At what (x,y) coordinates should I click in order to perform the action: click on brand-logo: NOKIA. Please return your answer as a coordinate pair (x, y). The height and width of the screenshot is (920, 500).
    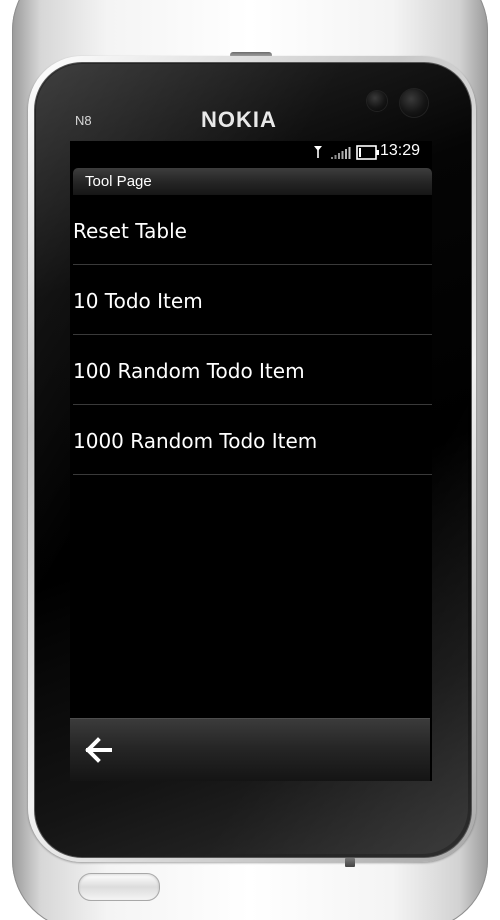
    Looking at the image, I should click on (239, 119).